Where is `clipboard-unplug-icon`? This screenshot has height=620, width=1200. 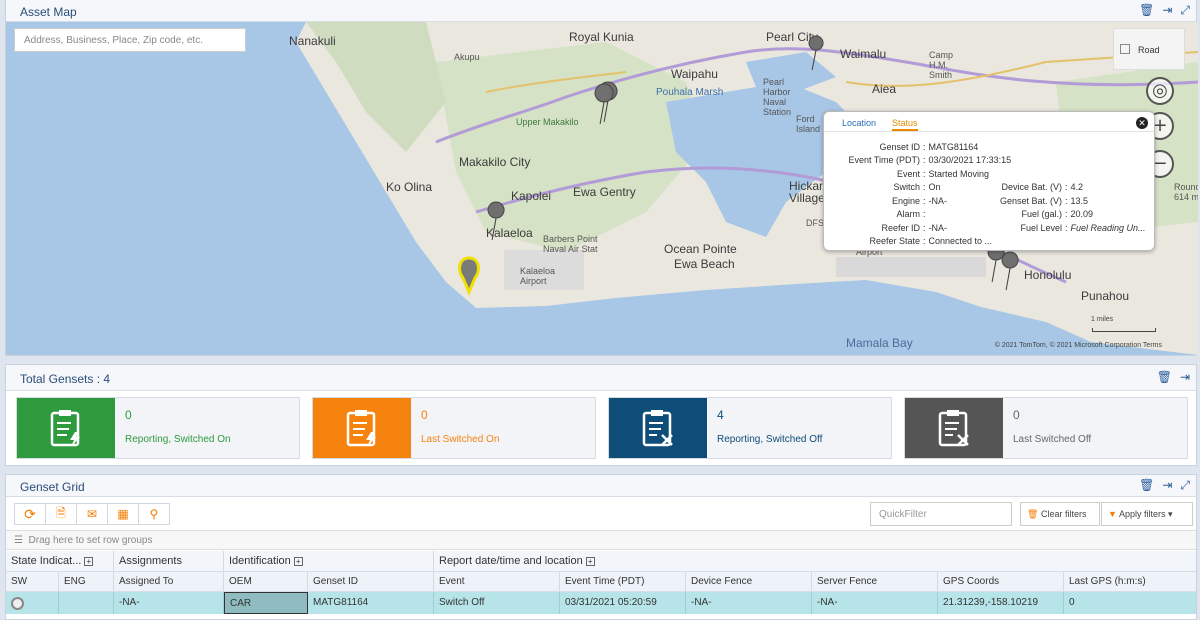 clipboard-unplug-icon is located at coordinates (658, 428).